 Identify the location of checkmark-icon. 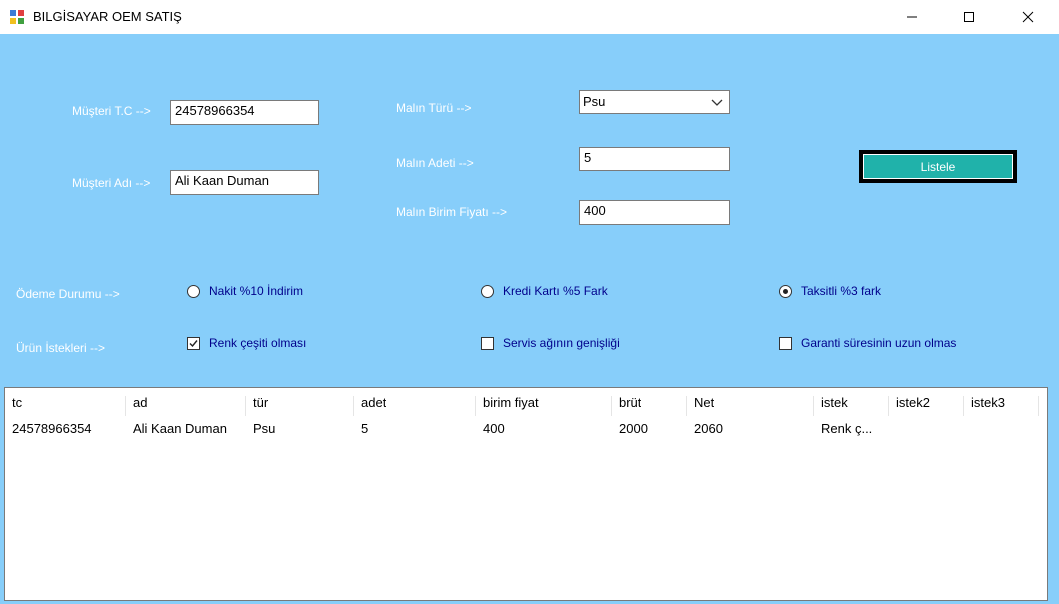
(193, 343).